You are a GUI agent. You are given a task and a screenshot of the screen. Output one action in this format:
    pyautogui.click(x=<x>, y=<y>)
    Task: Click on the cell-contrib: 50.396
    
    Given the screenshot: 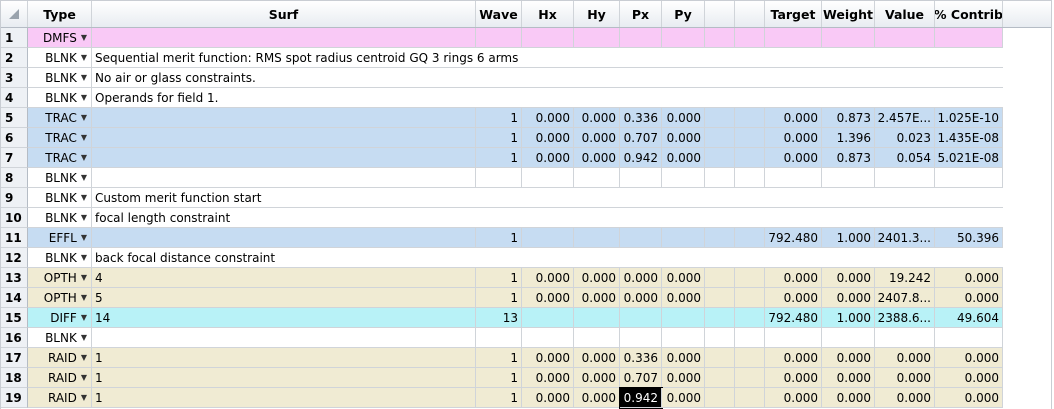 What is the action you would take?
    pyautogui.click(x=969, y=238)
    